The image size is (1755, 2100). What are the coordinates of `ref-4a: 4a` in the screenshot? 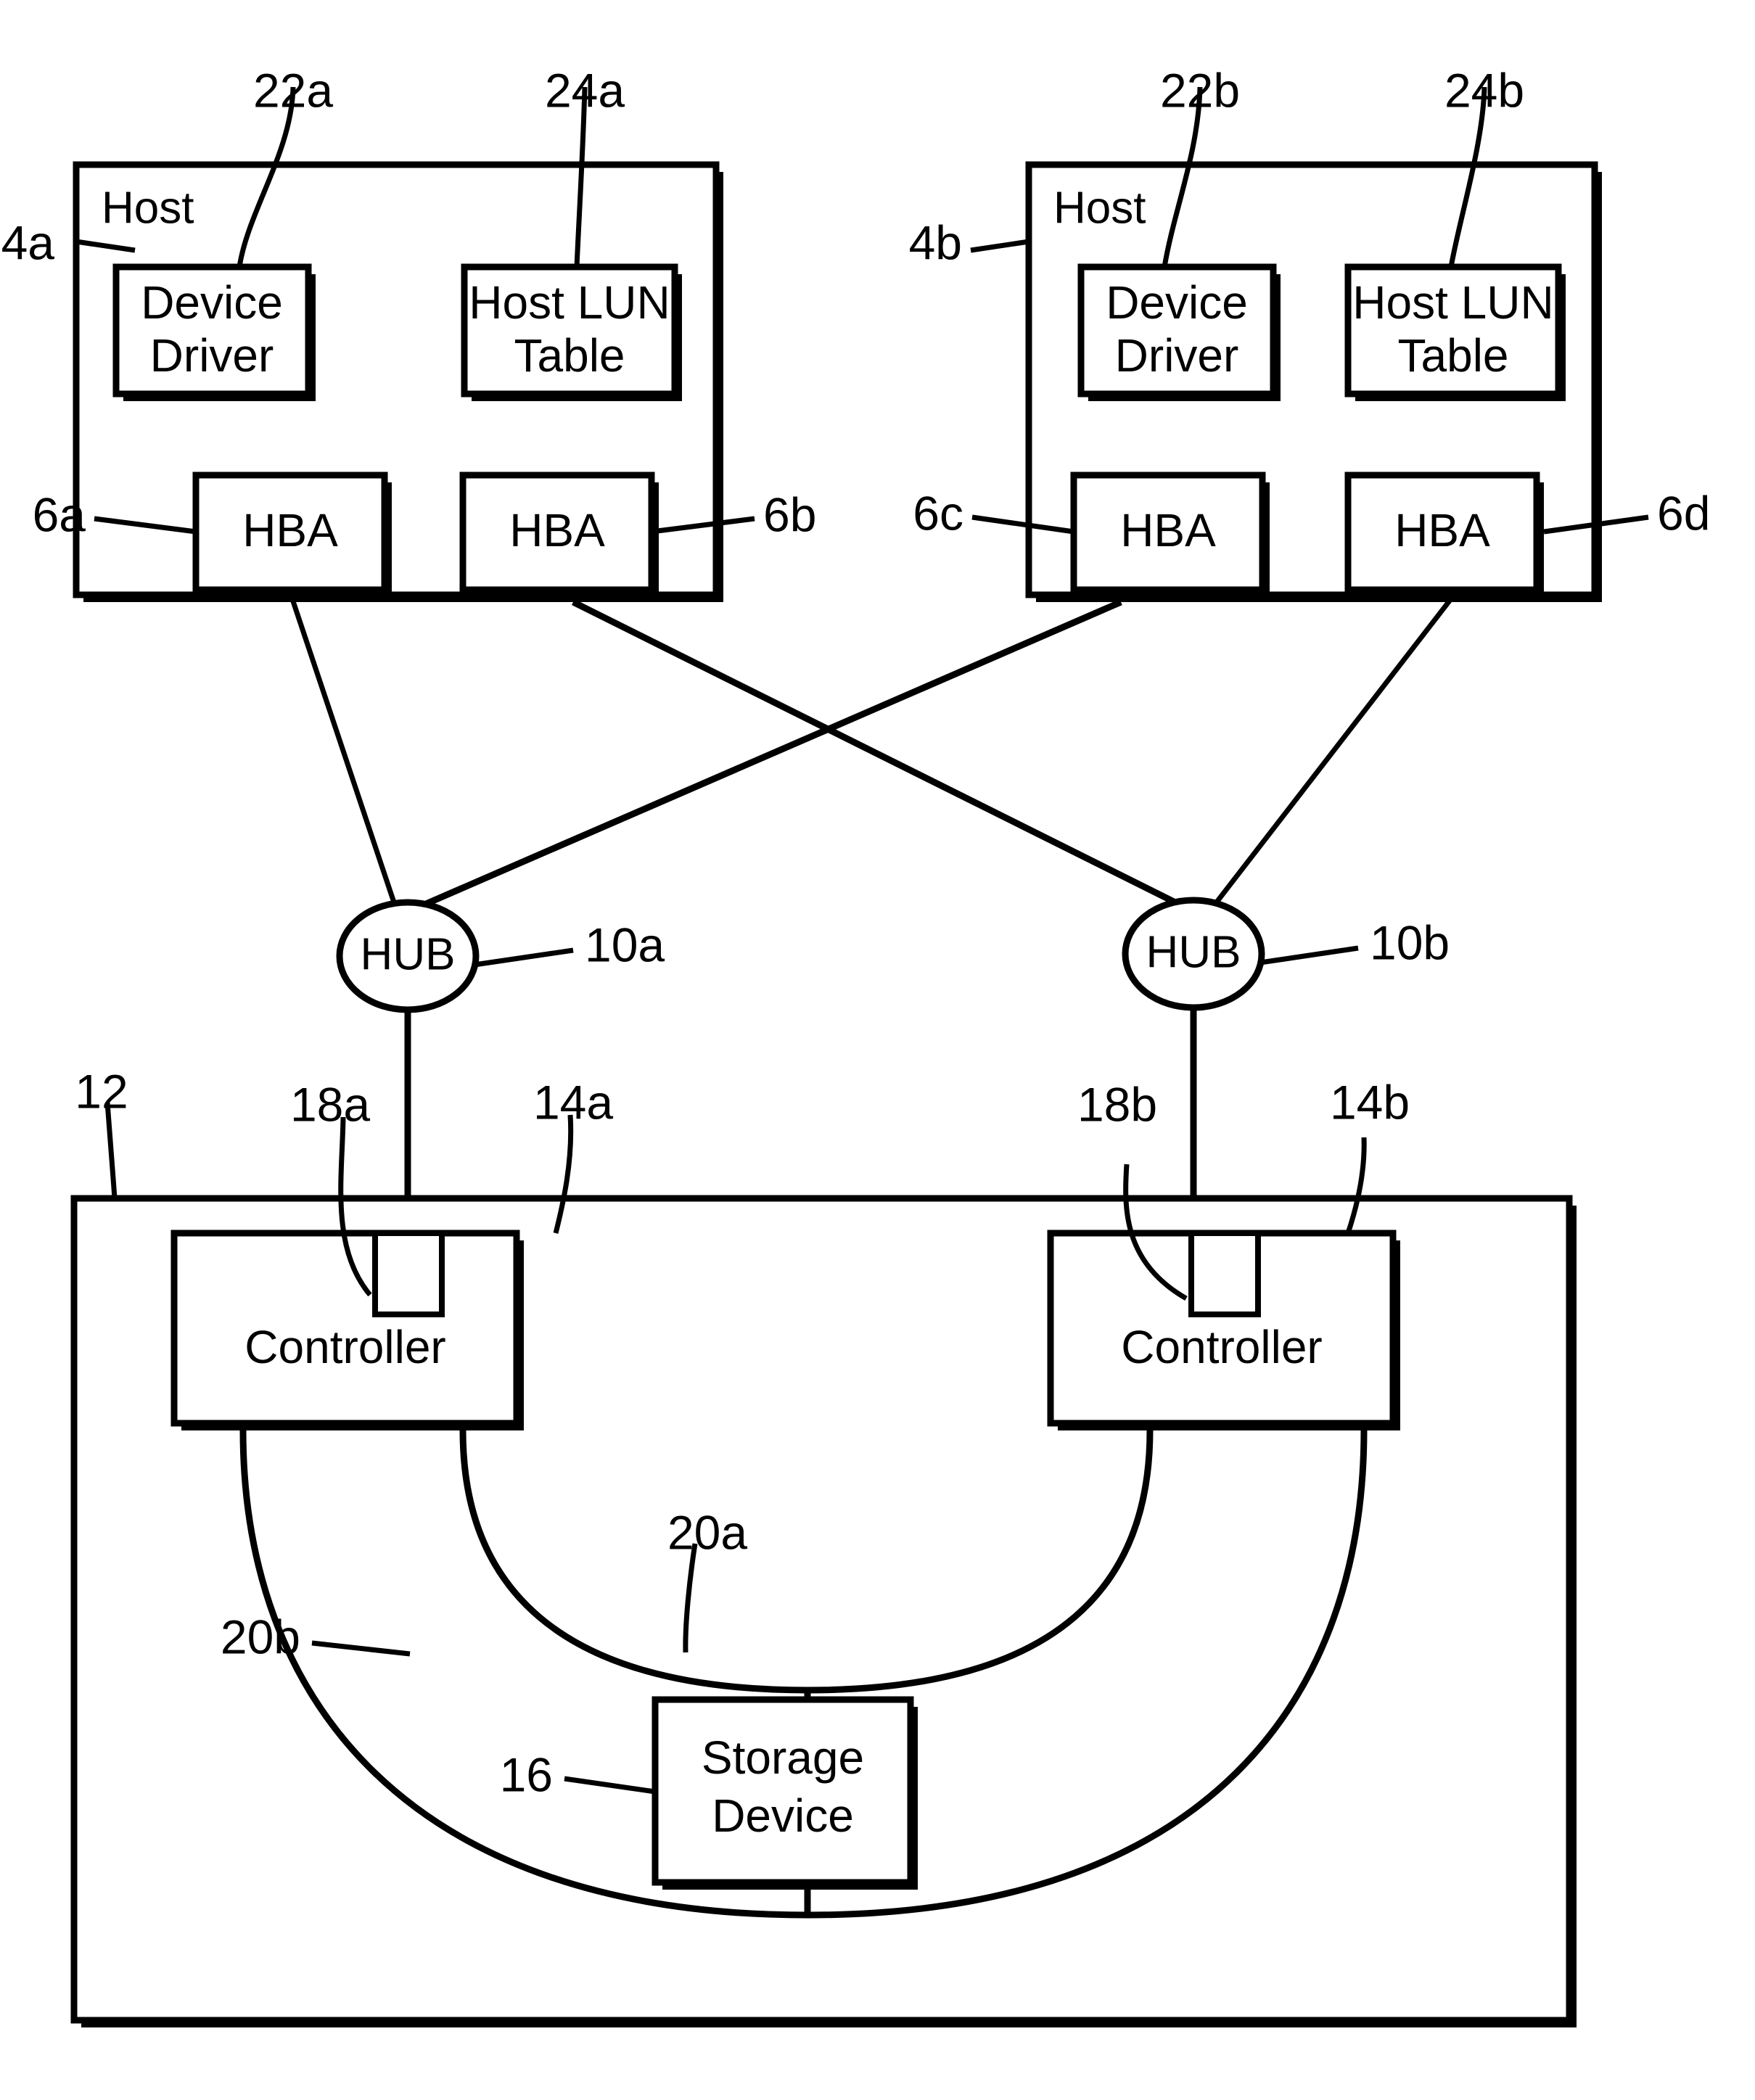 It's located at (28, 242).